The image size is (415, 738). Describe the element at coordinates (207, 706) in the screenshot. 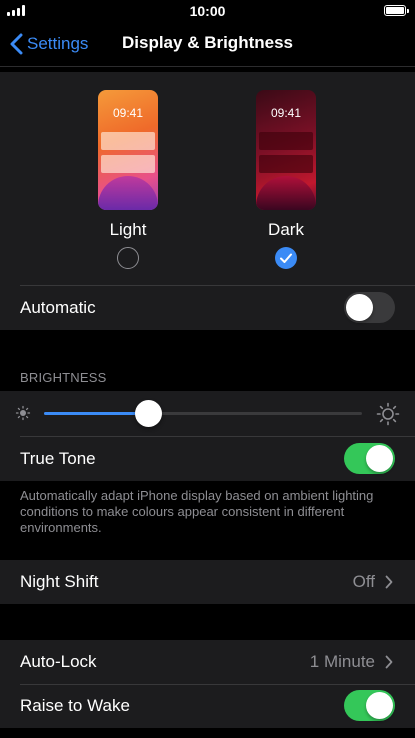

I see `raise-to-wake-row: Raise to Wake` at that location.